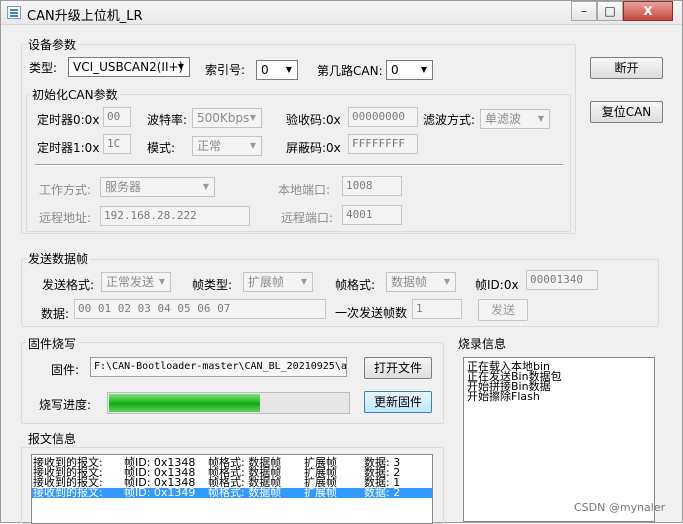  I want to click on baud-select-value: 500Kbps, so click(223, 118).